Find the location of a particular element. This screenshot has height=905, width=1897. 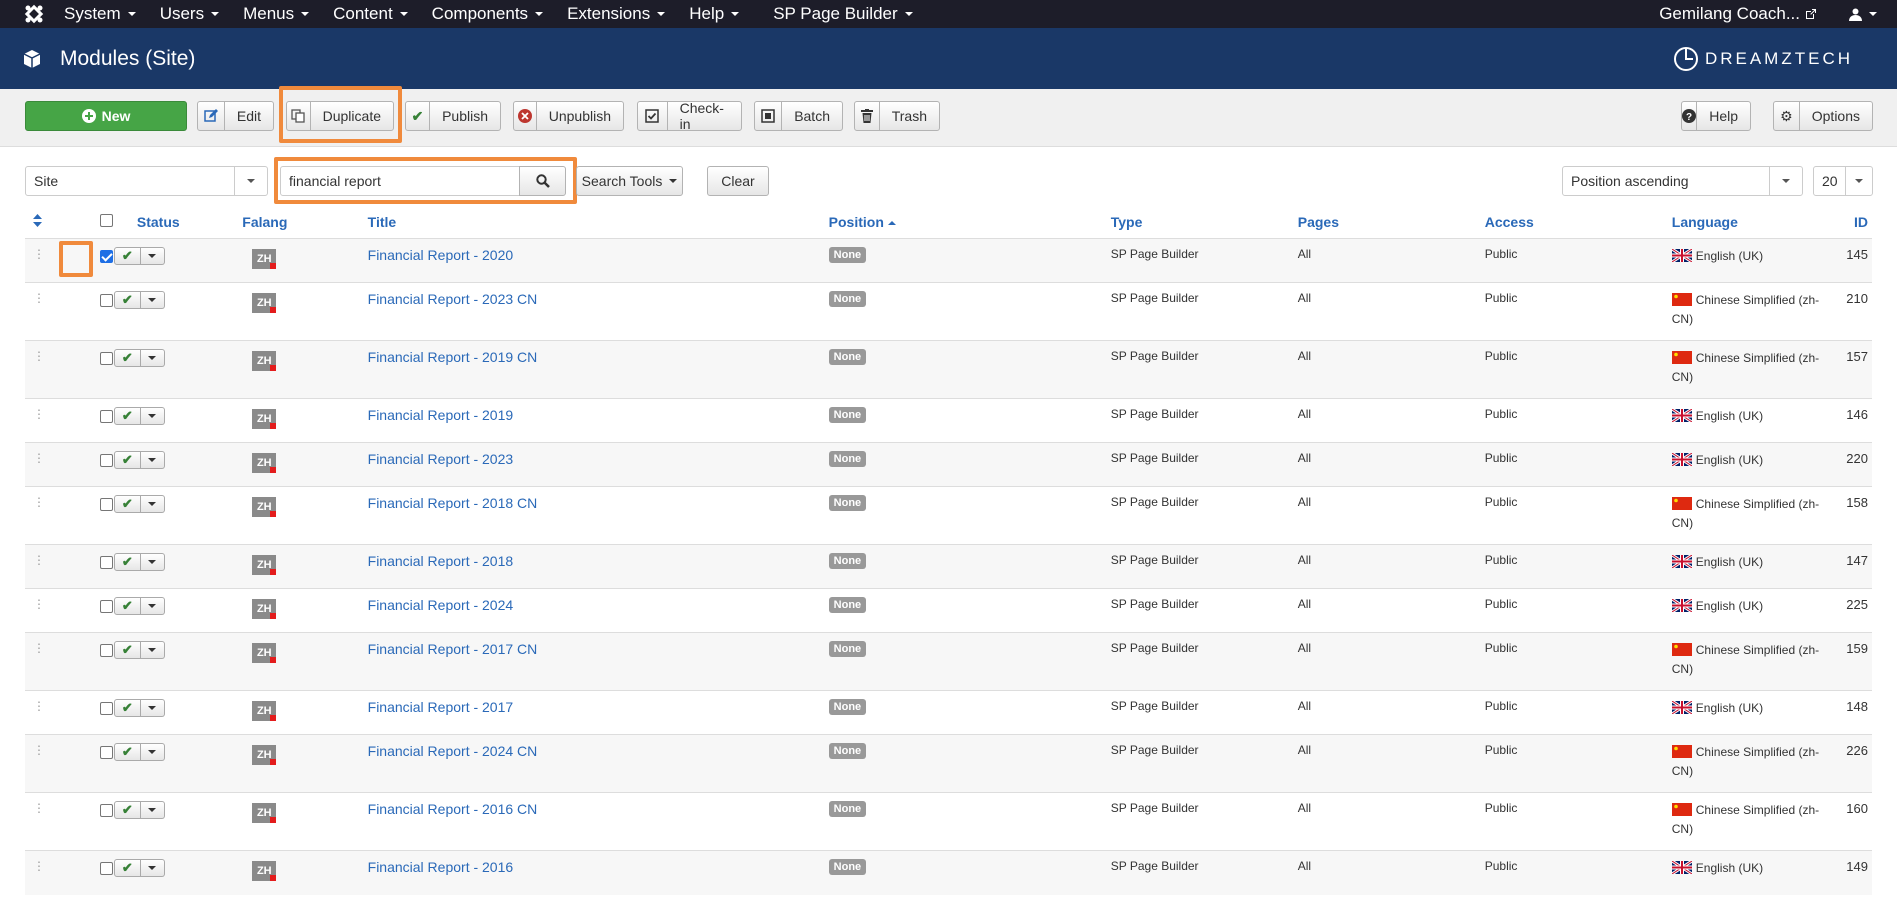

module-title-link: Financial Report - 2019 CN is located at coordinates (453, 357).